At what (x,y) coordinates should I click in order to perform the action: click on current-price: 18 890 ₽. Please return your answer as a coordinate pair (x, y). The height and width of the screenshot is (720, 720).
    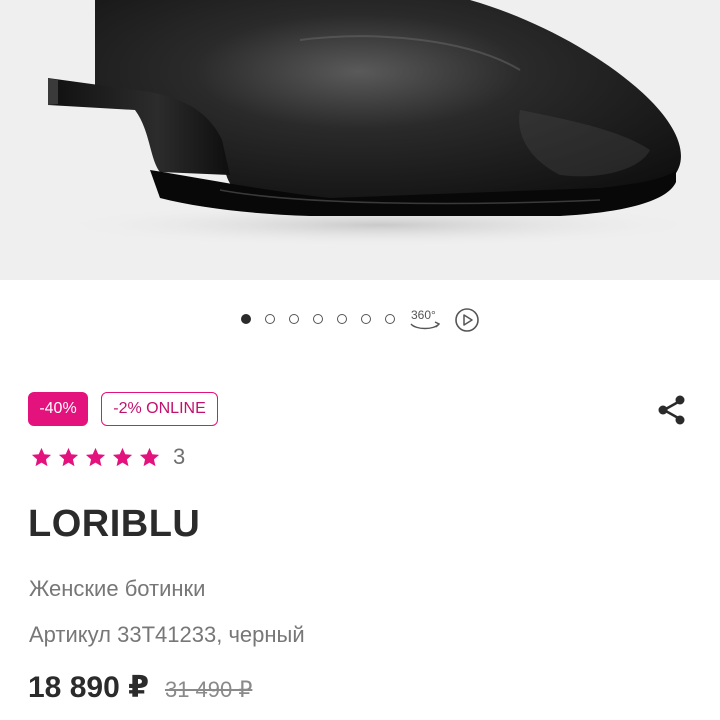
    Looking at the image, I should click on (88, 687).